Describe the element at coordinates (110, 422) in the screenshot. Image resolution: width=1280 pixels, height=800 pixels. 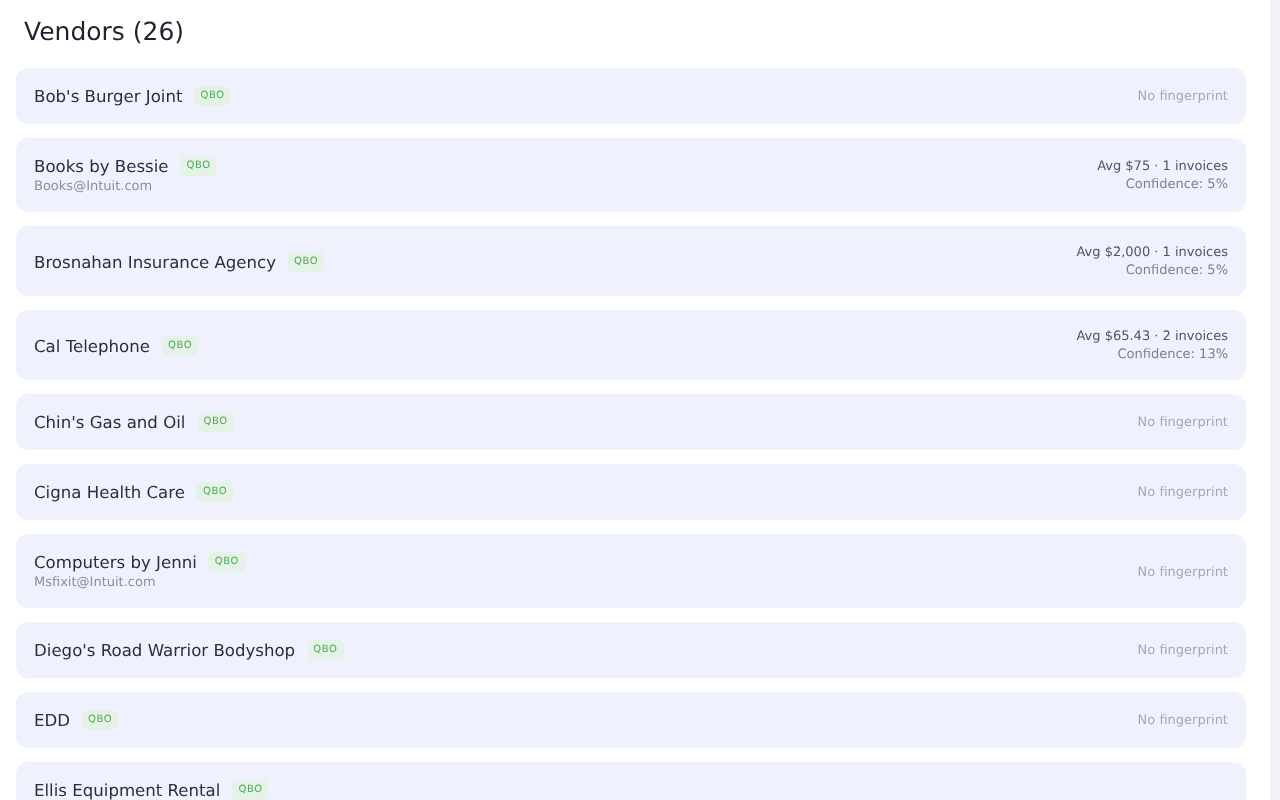
I see `vendor-name: Chin's Gas and Oil` at that location.